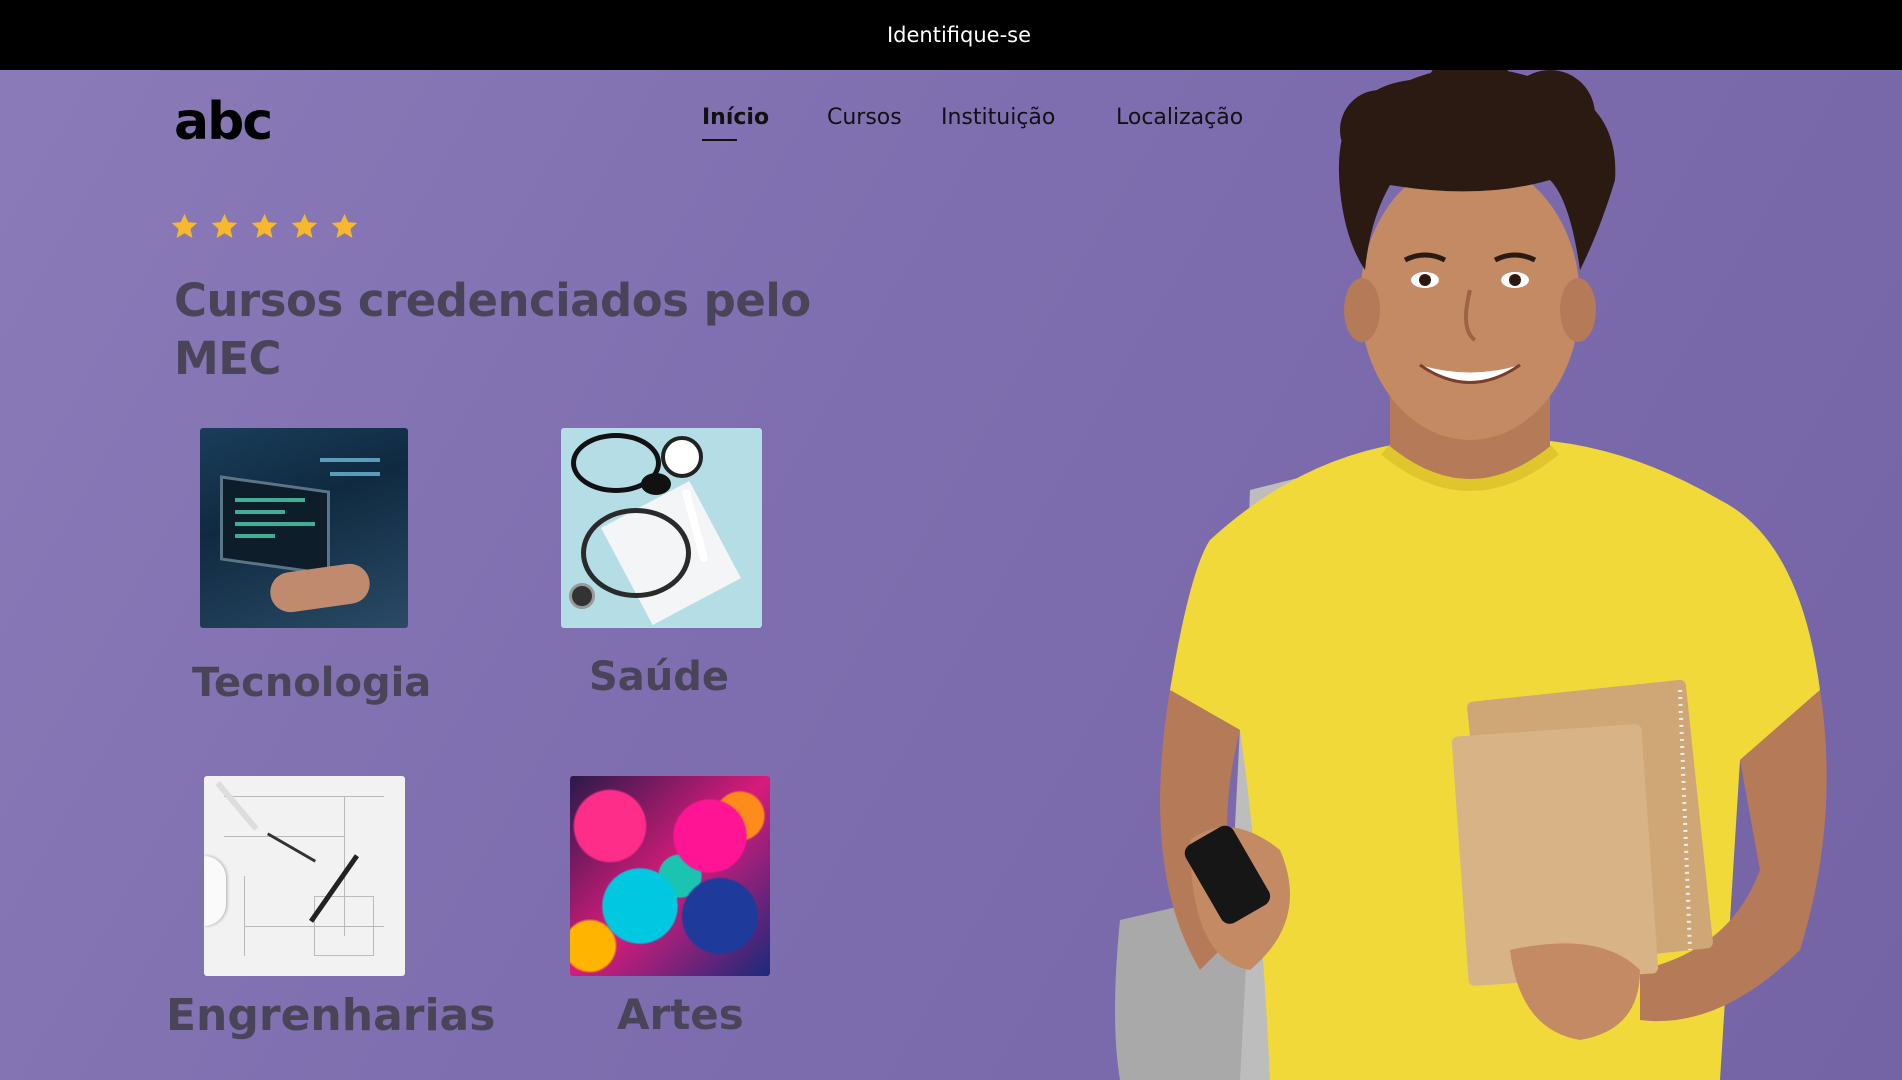  I want to click on nav-item-instituicao: Instituição, so click(998, 117).